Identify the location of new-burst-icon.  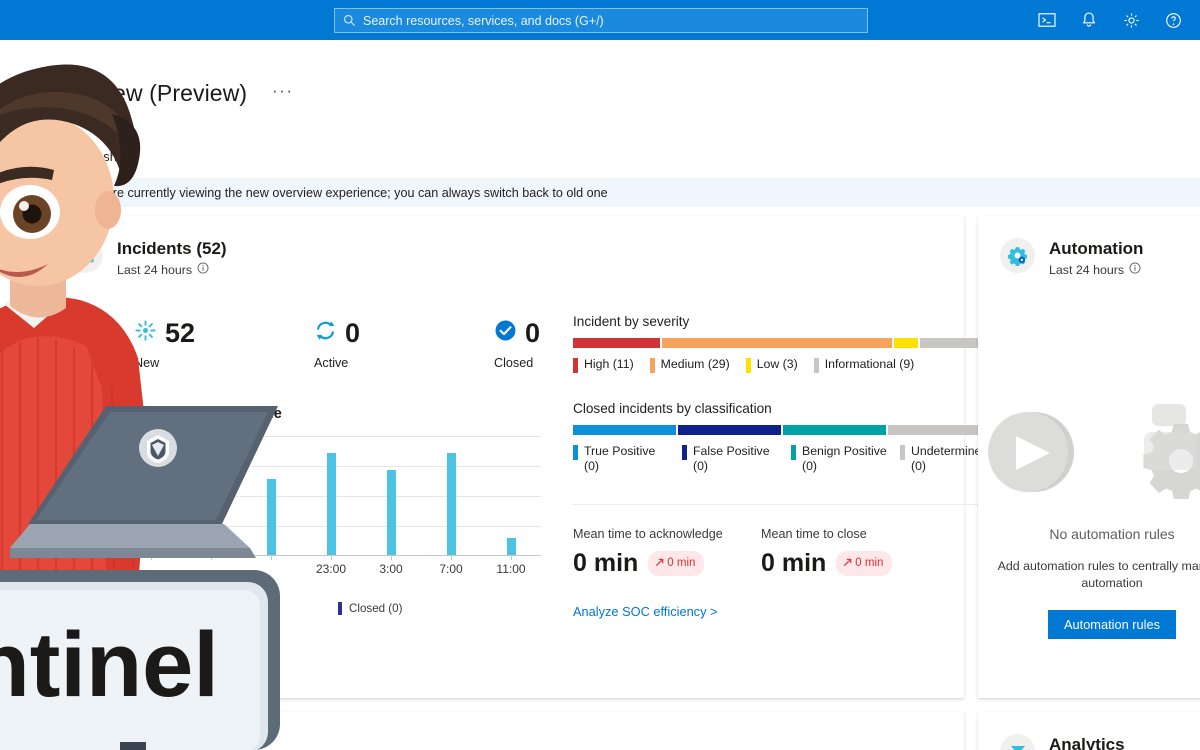
(145, 333).